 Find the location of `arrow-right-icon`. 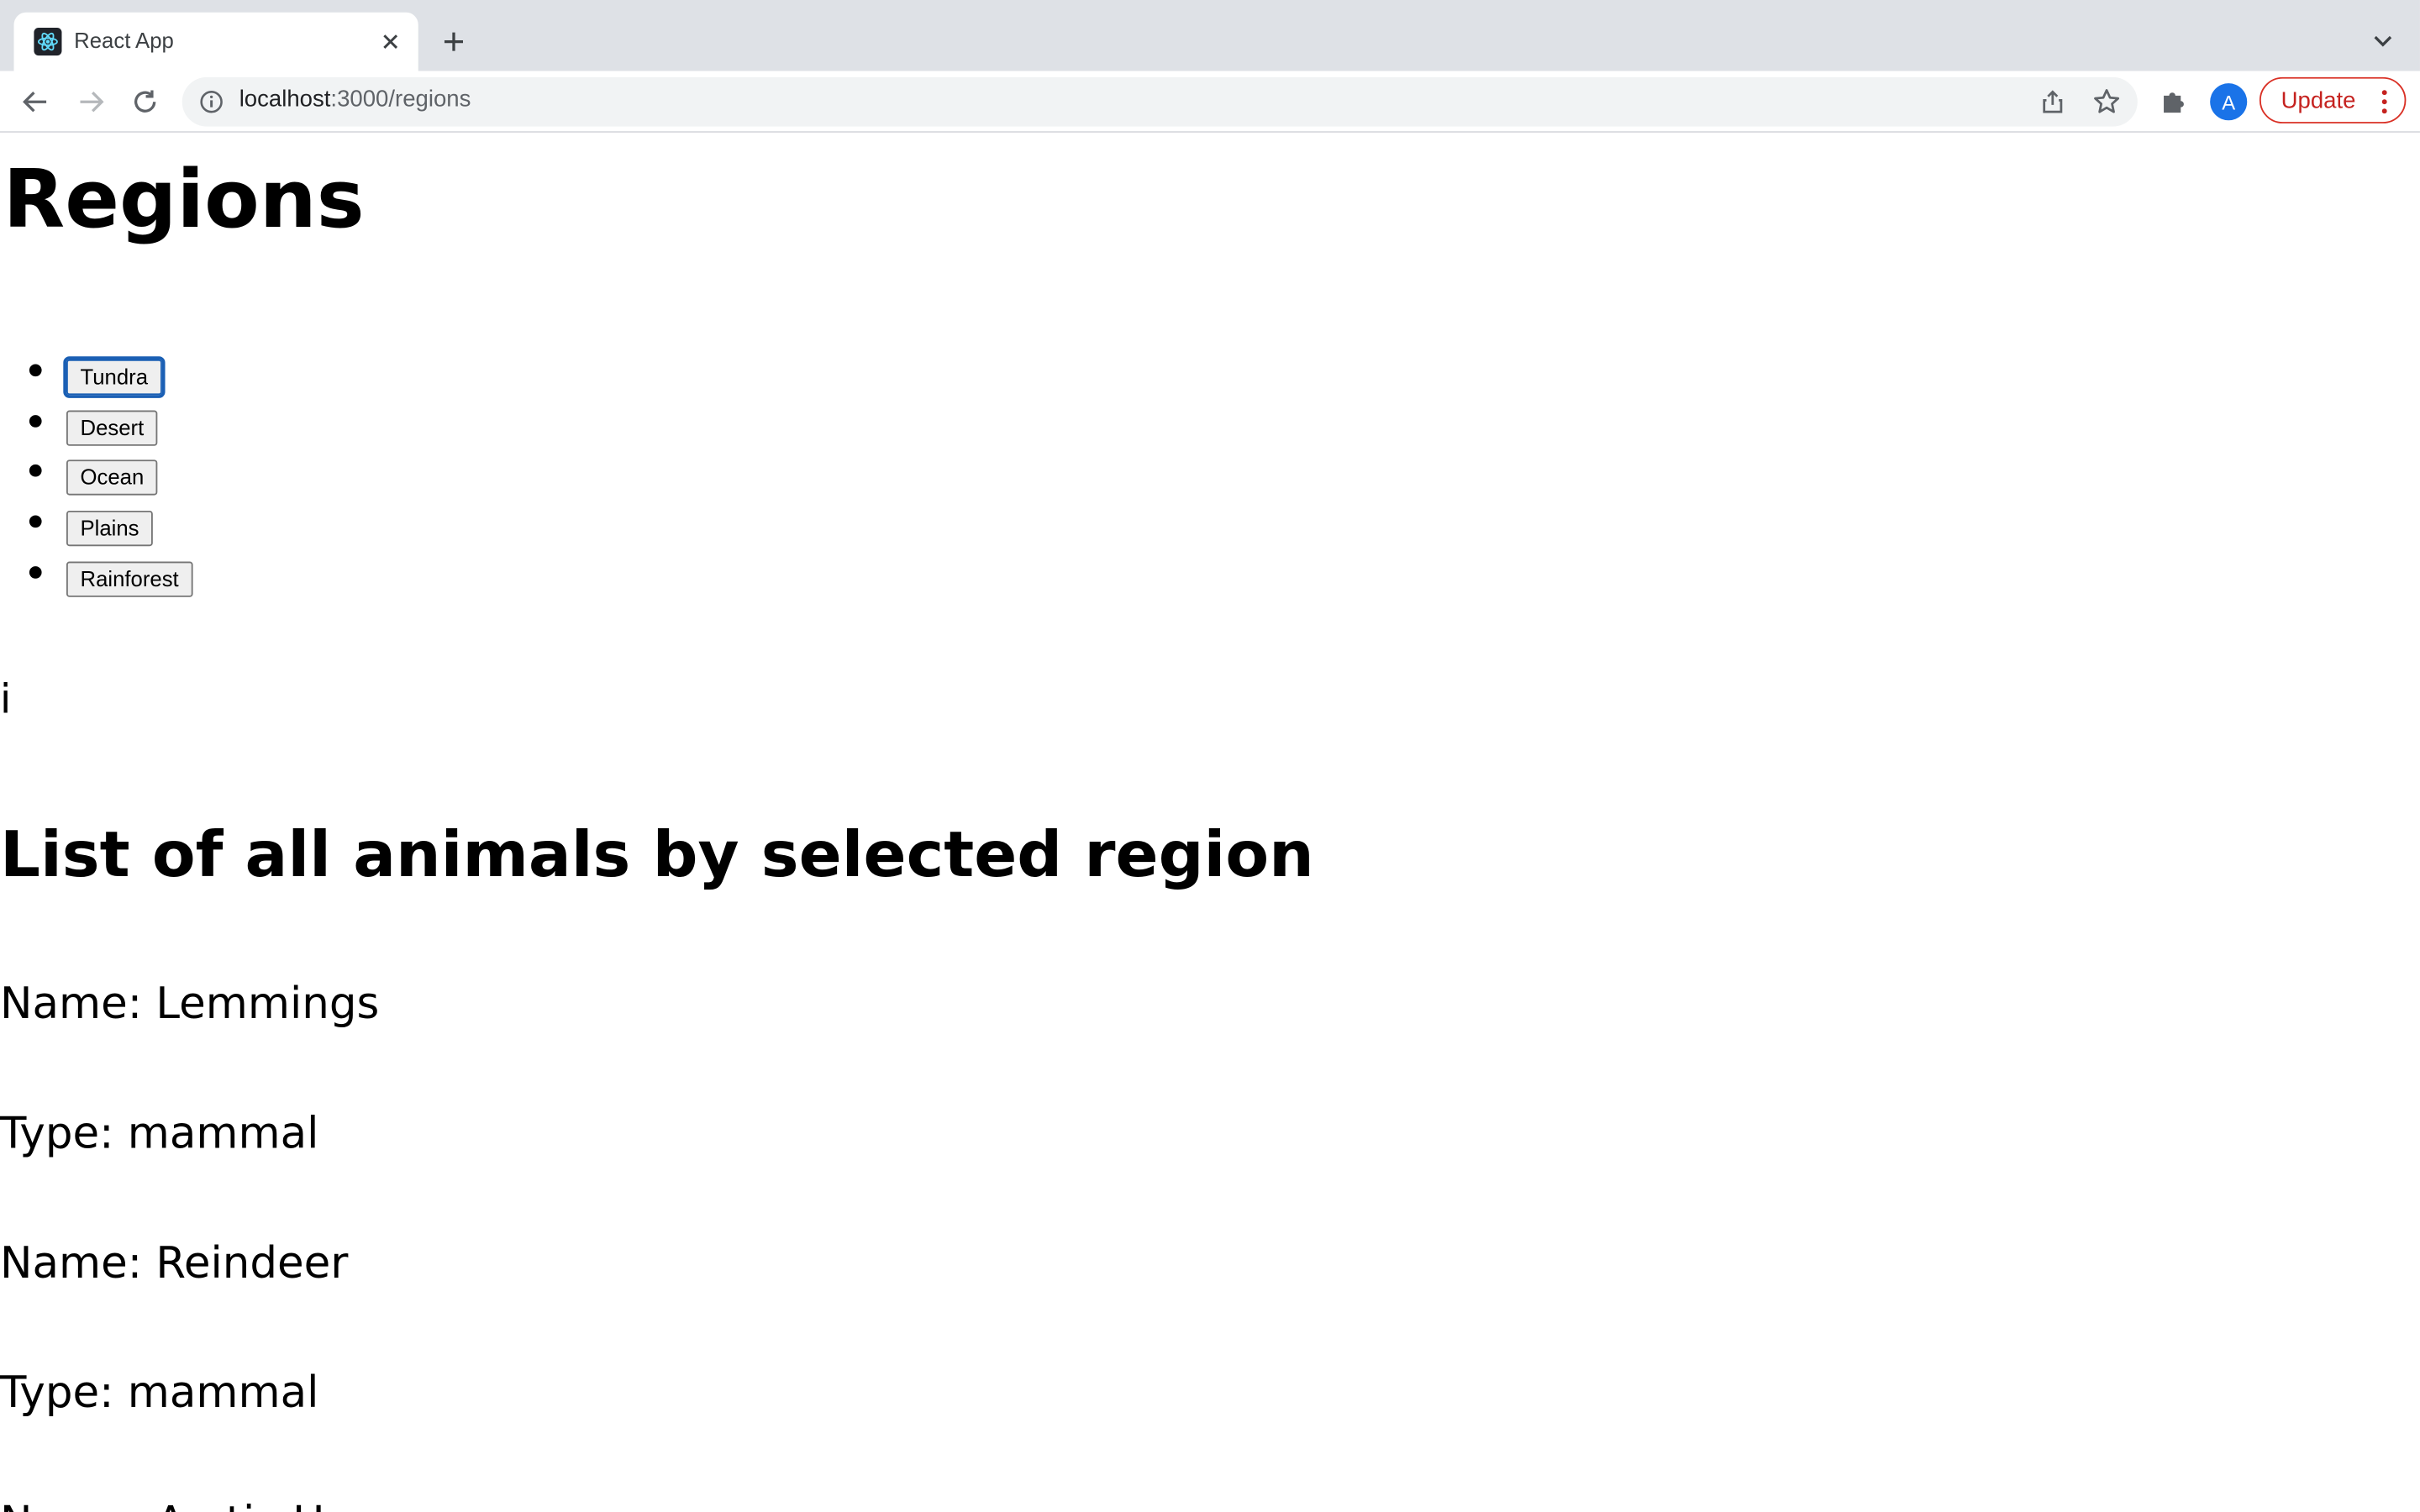

arrow-right-icon is located at coordinates (90, 101).